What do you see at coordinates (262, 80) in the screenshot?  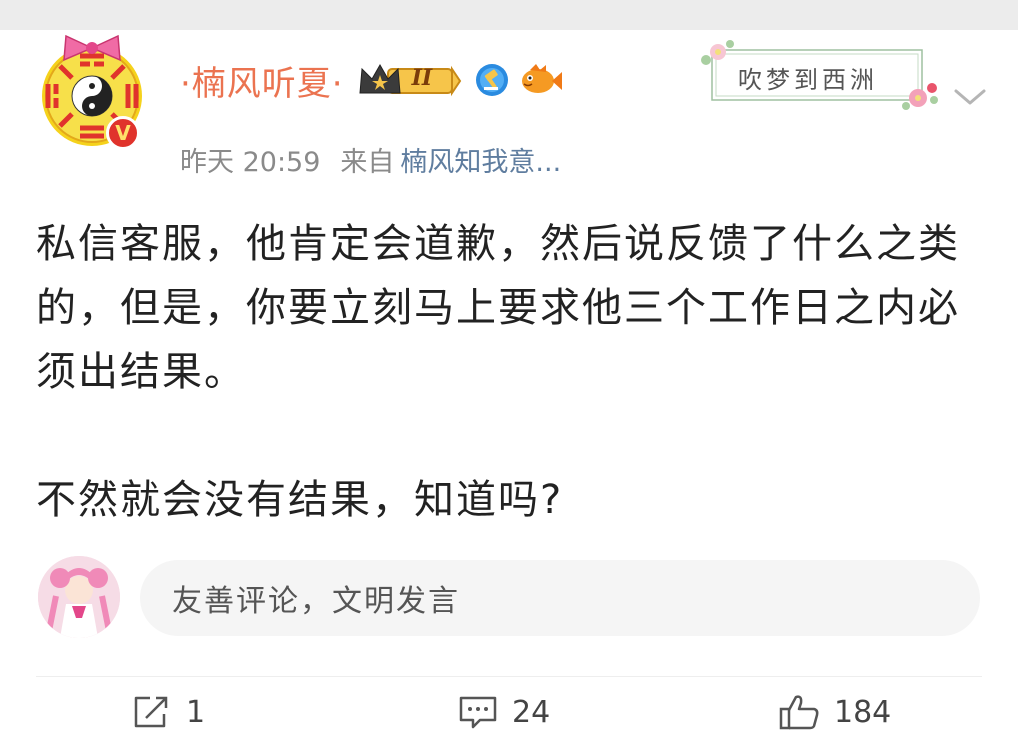 I see `username-link: ·楠风听夏·` at bounding box center [262, 80].